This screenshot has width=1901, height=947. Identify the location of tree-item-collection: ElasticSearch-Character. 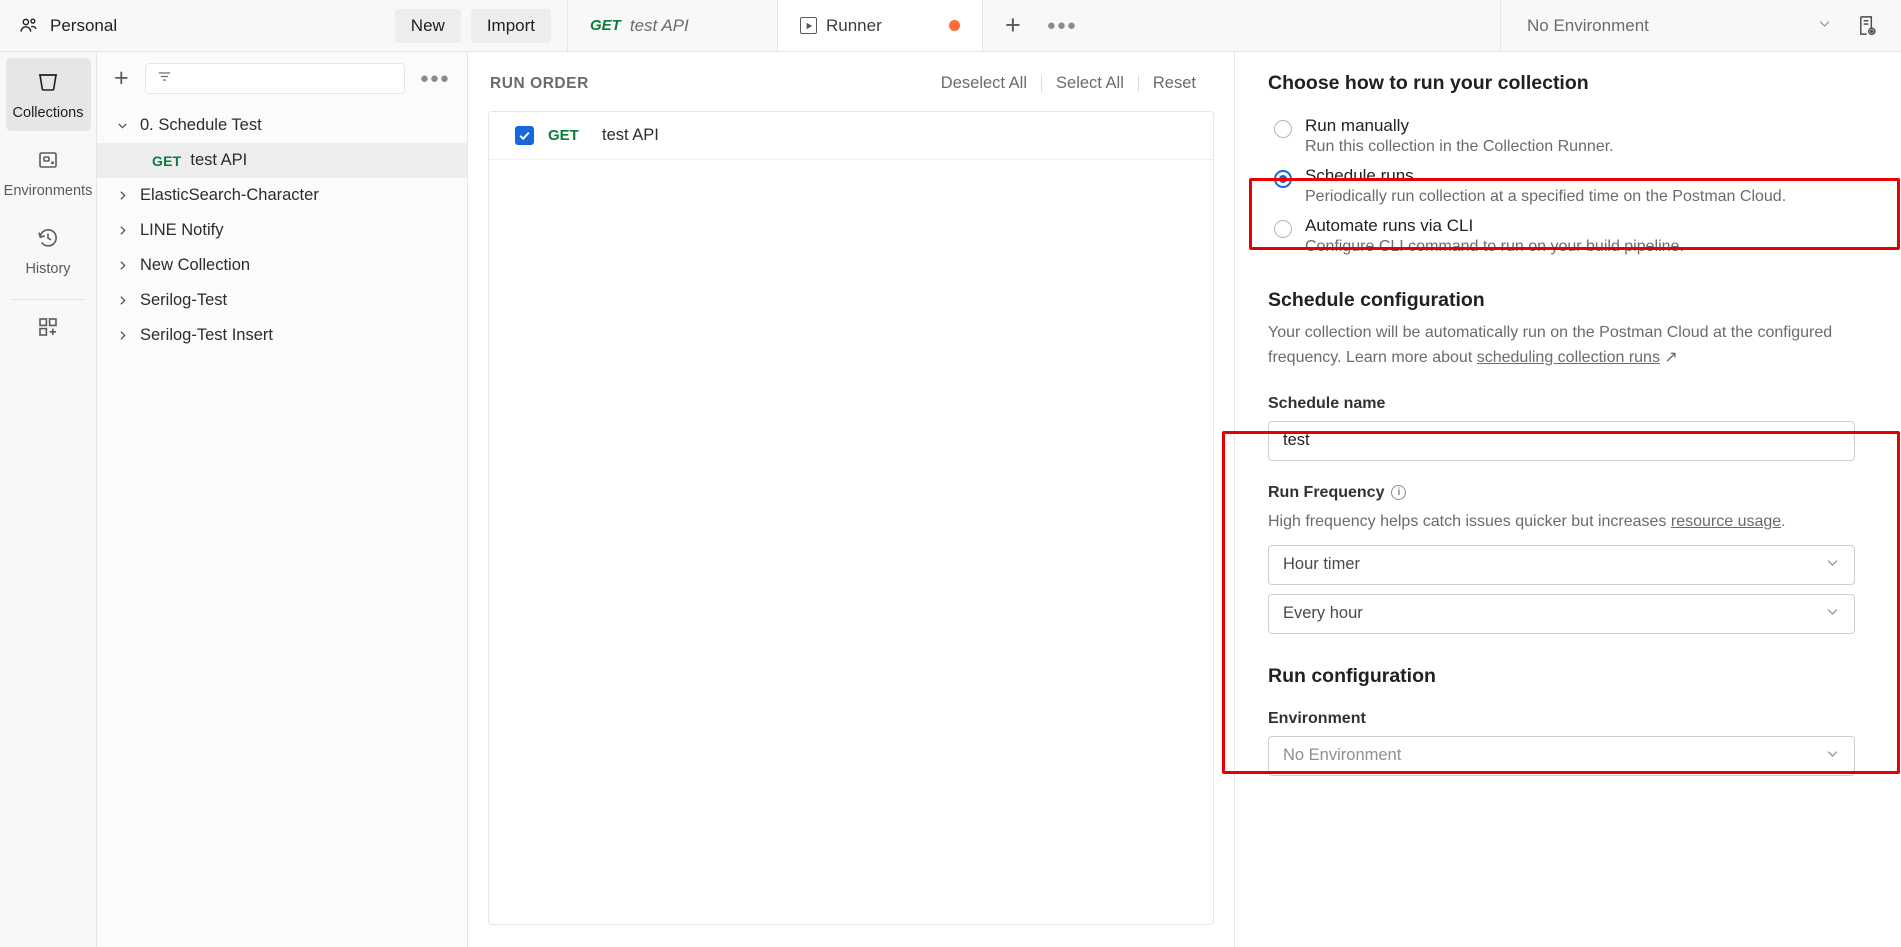
(282, 195).